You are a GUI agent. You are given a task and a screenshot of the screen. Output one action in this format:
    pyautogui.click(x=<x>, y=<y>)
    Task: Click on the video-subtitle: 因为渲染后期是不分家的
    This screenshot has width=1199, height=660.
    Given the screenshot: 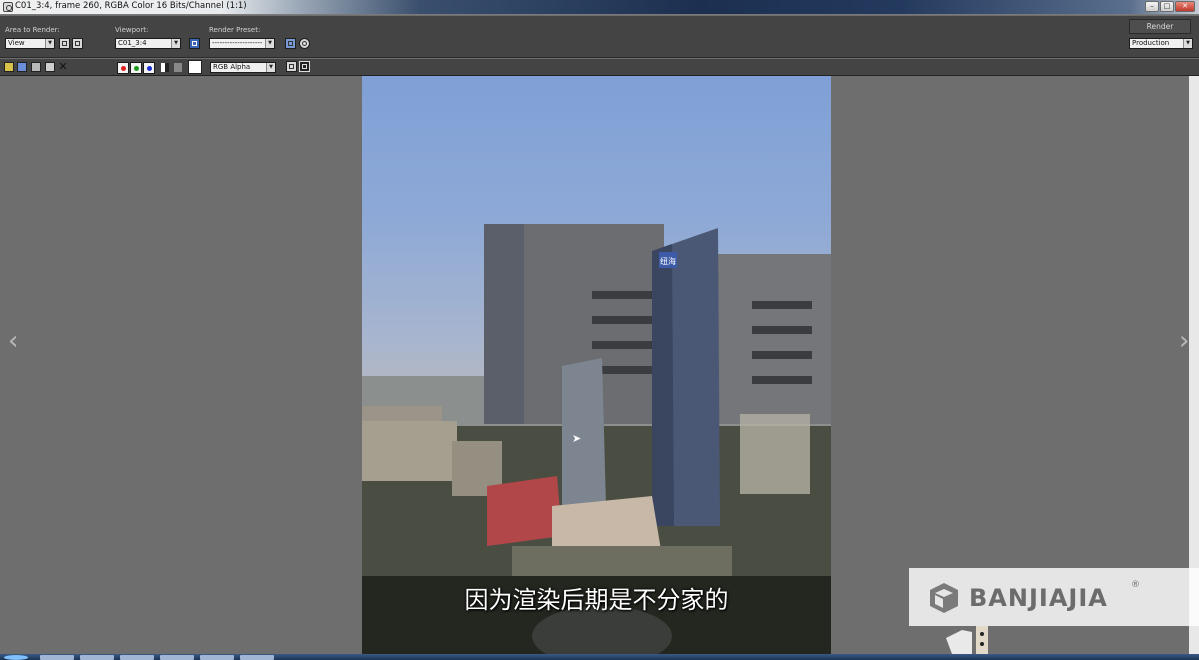 What is the action you would take?
    pyautogui.click(x=596, y=600)
    